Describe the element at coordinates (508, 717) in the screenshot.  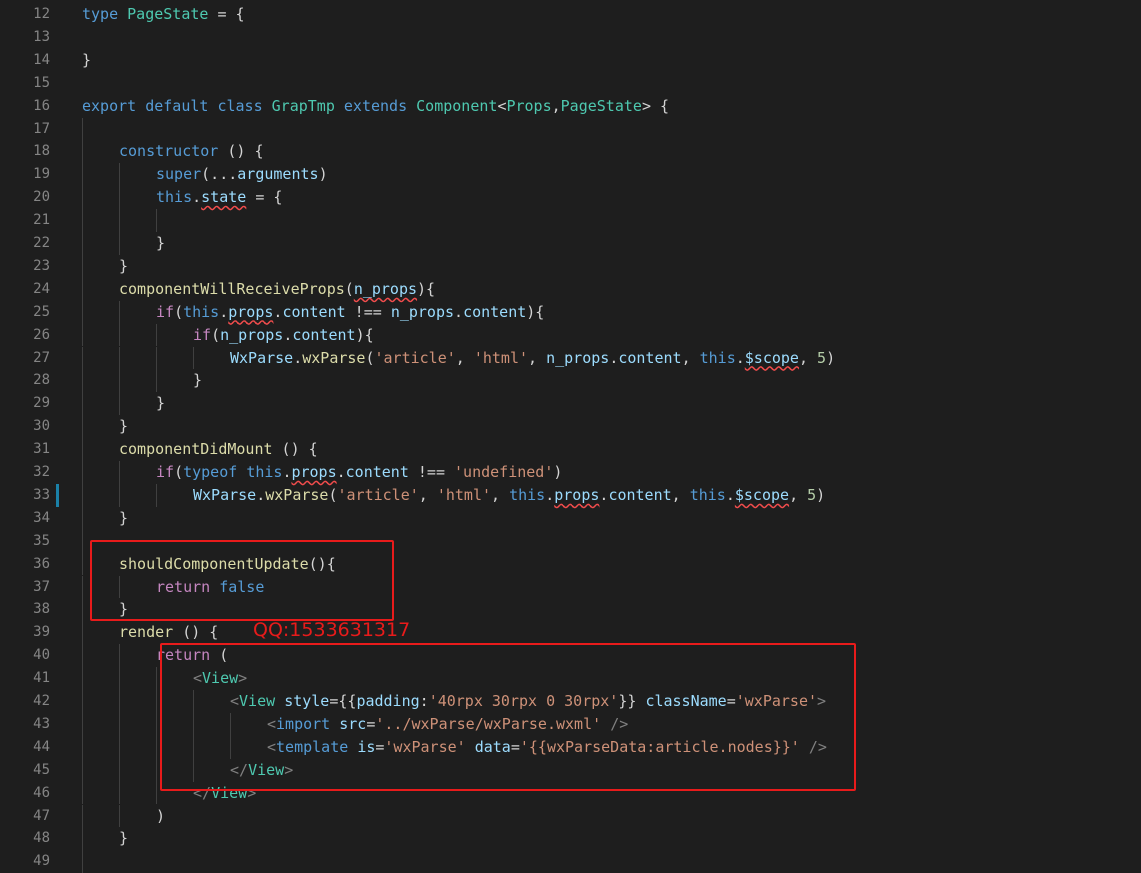
I see `highlight-box-render-return` at that location.